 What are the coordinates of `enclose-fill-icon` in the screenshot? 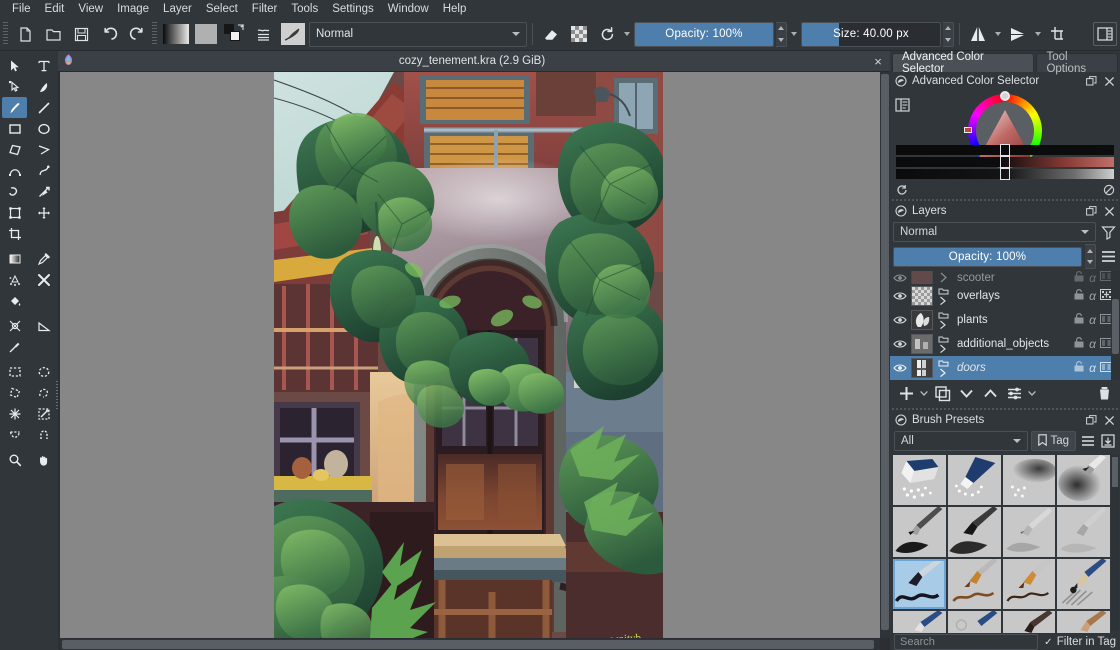 It's located at (14, 325).